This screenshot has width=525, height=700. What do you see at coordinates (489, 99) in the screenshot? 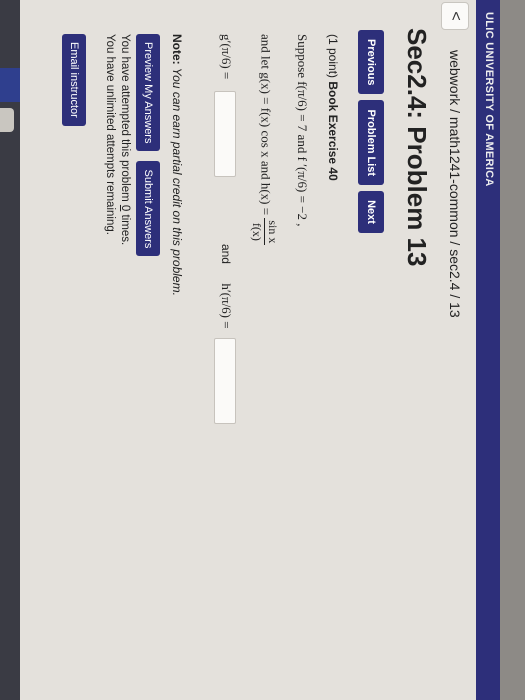
I see `institution-text: ULIC UNIVERSITY OF AMERICA` at bounding box center [489, 99].